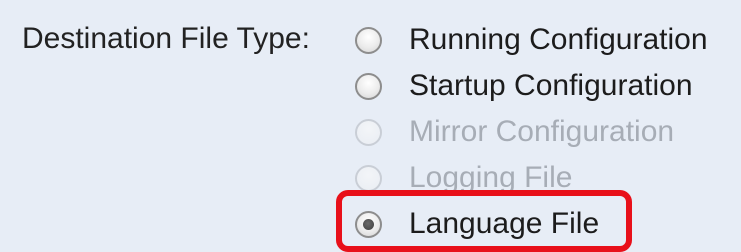 Image resolution: width=741 pixels, height=252 pixels. What do you see at coordinates (368, 86) in the screenshot?
I see `radio-button-startup-configuration` at bounding box center [368, 86].